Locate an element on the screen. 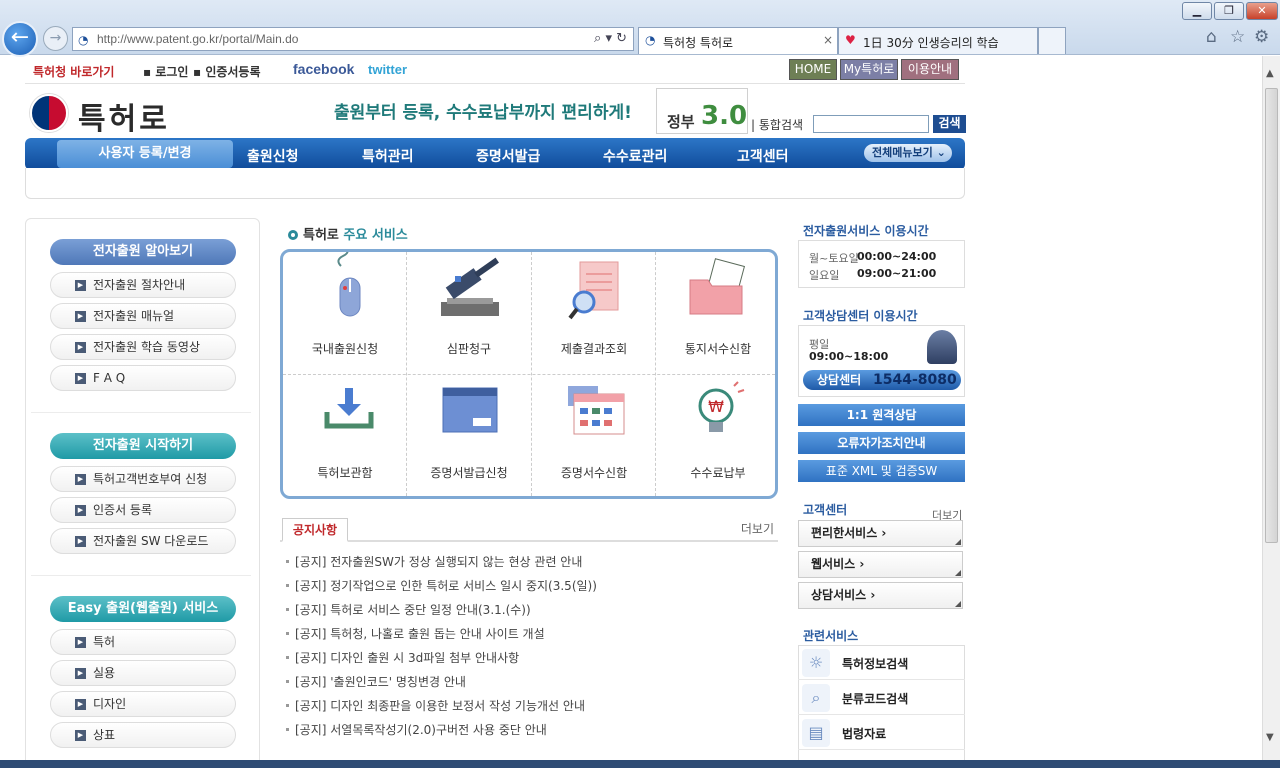 This screenshot has height=768, width=1280. service-label: 제출결과조회 is located at coordinates (594, 349).